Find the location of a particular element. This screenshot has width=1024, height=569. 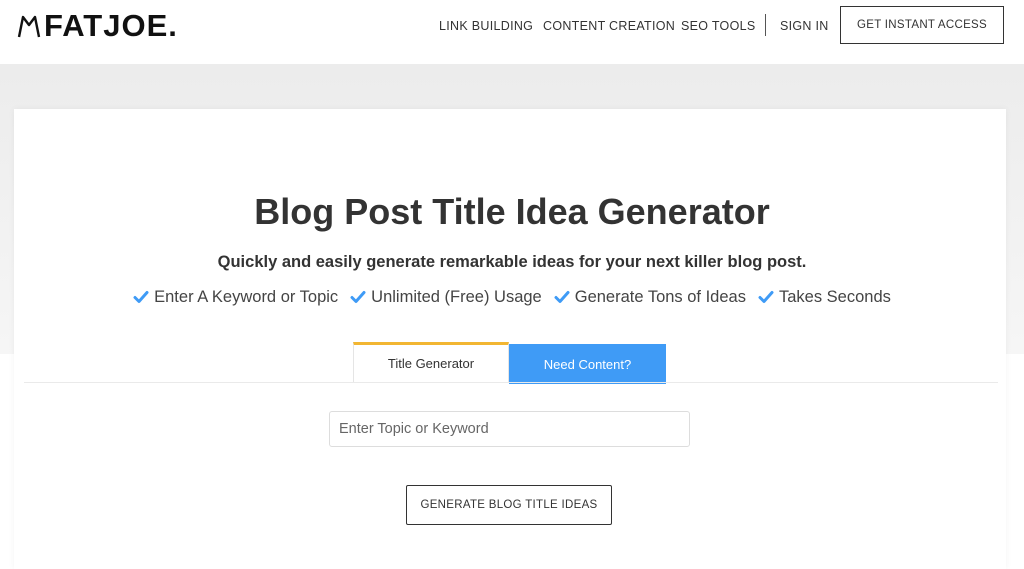

logo-text: FATJOE. is located at coordinates (111, 25).